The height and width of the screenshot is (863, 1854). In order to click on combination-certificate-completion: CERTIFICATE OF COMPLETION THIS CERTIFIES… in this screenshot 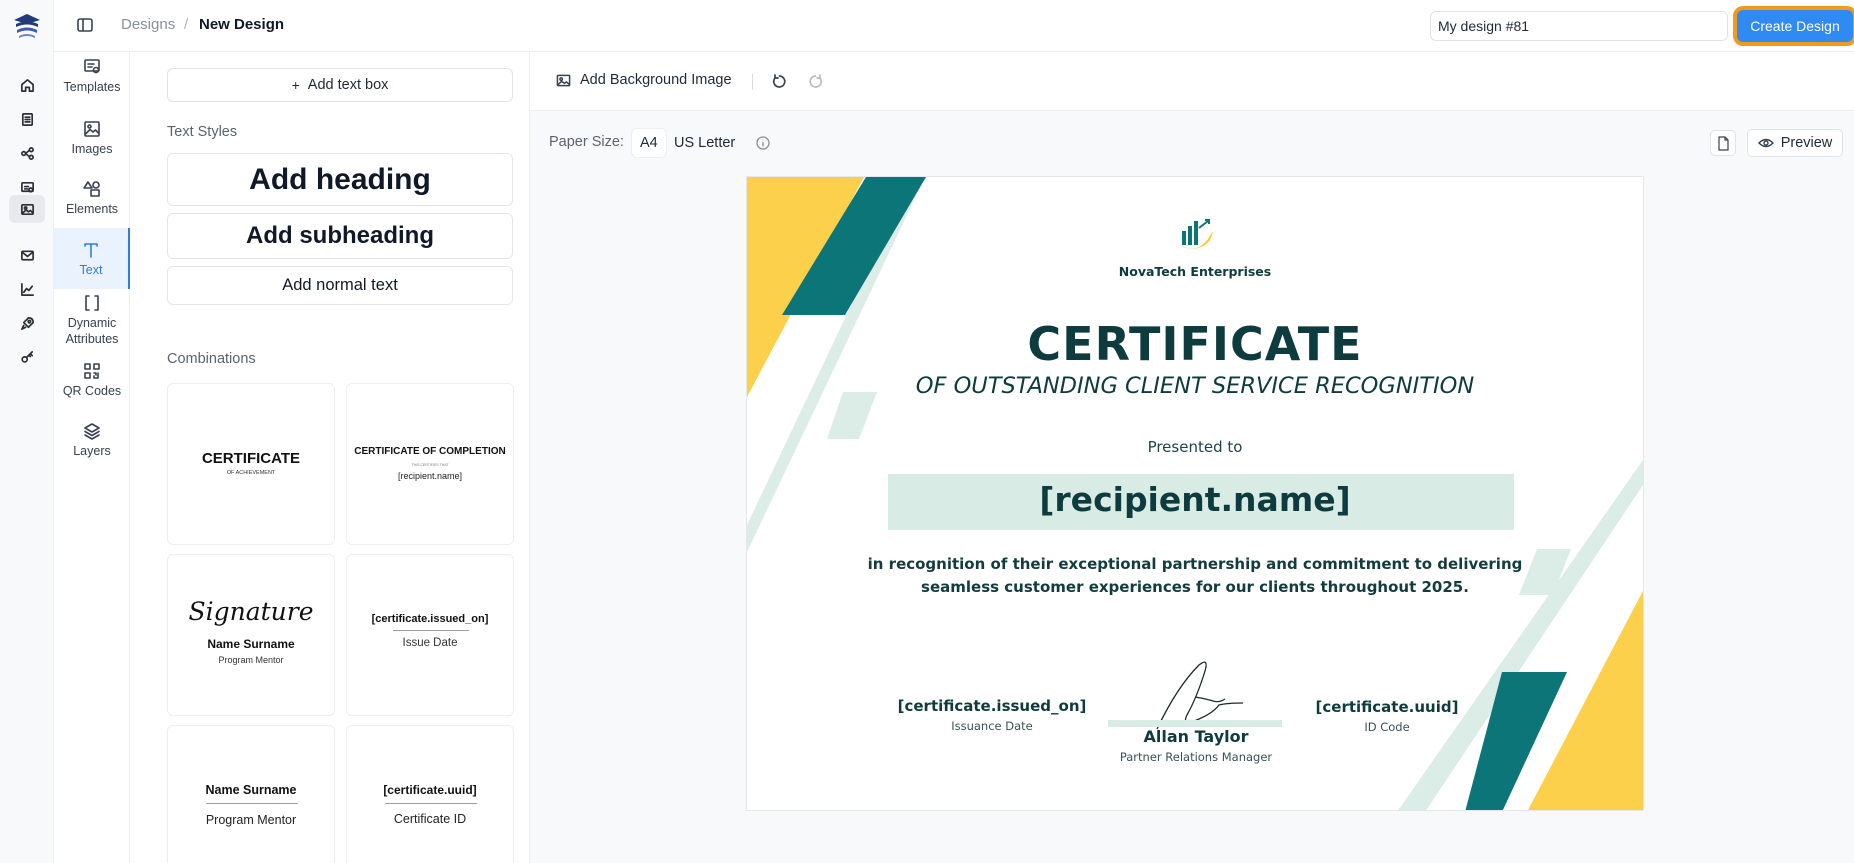, I will do `click(430, 464)`.